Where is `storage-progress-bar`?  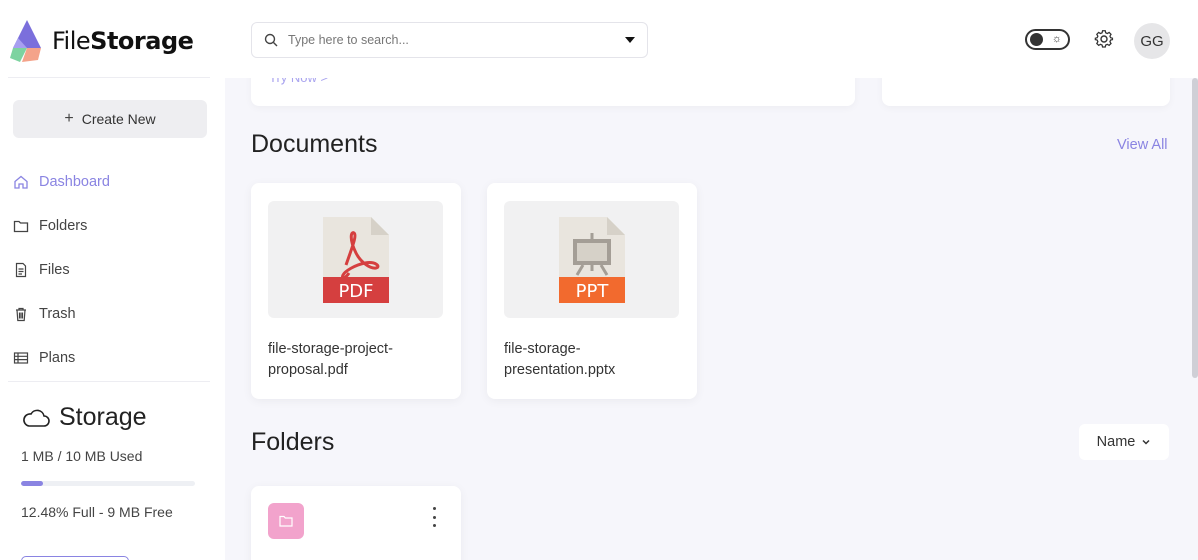
storage-progress-bar is located at coordinates (108, 483).